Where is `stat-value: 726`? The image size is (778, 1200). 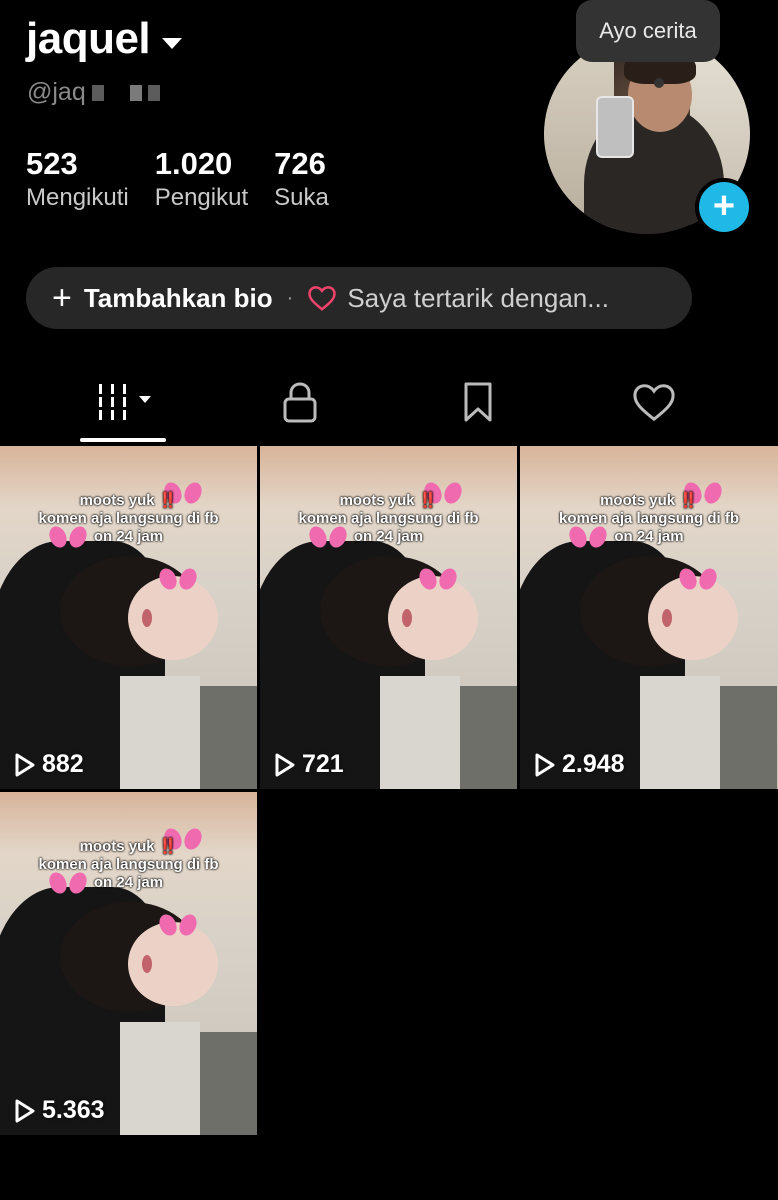 stat-value: 726 is located at coordinates (300, 163).